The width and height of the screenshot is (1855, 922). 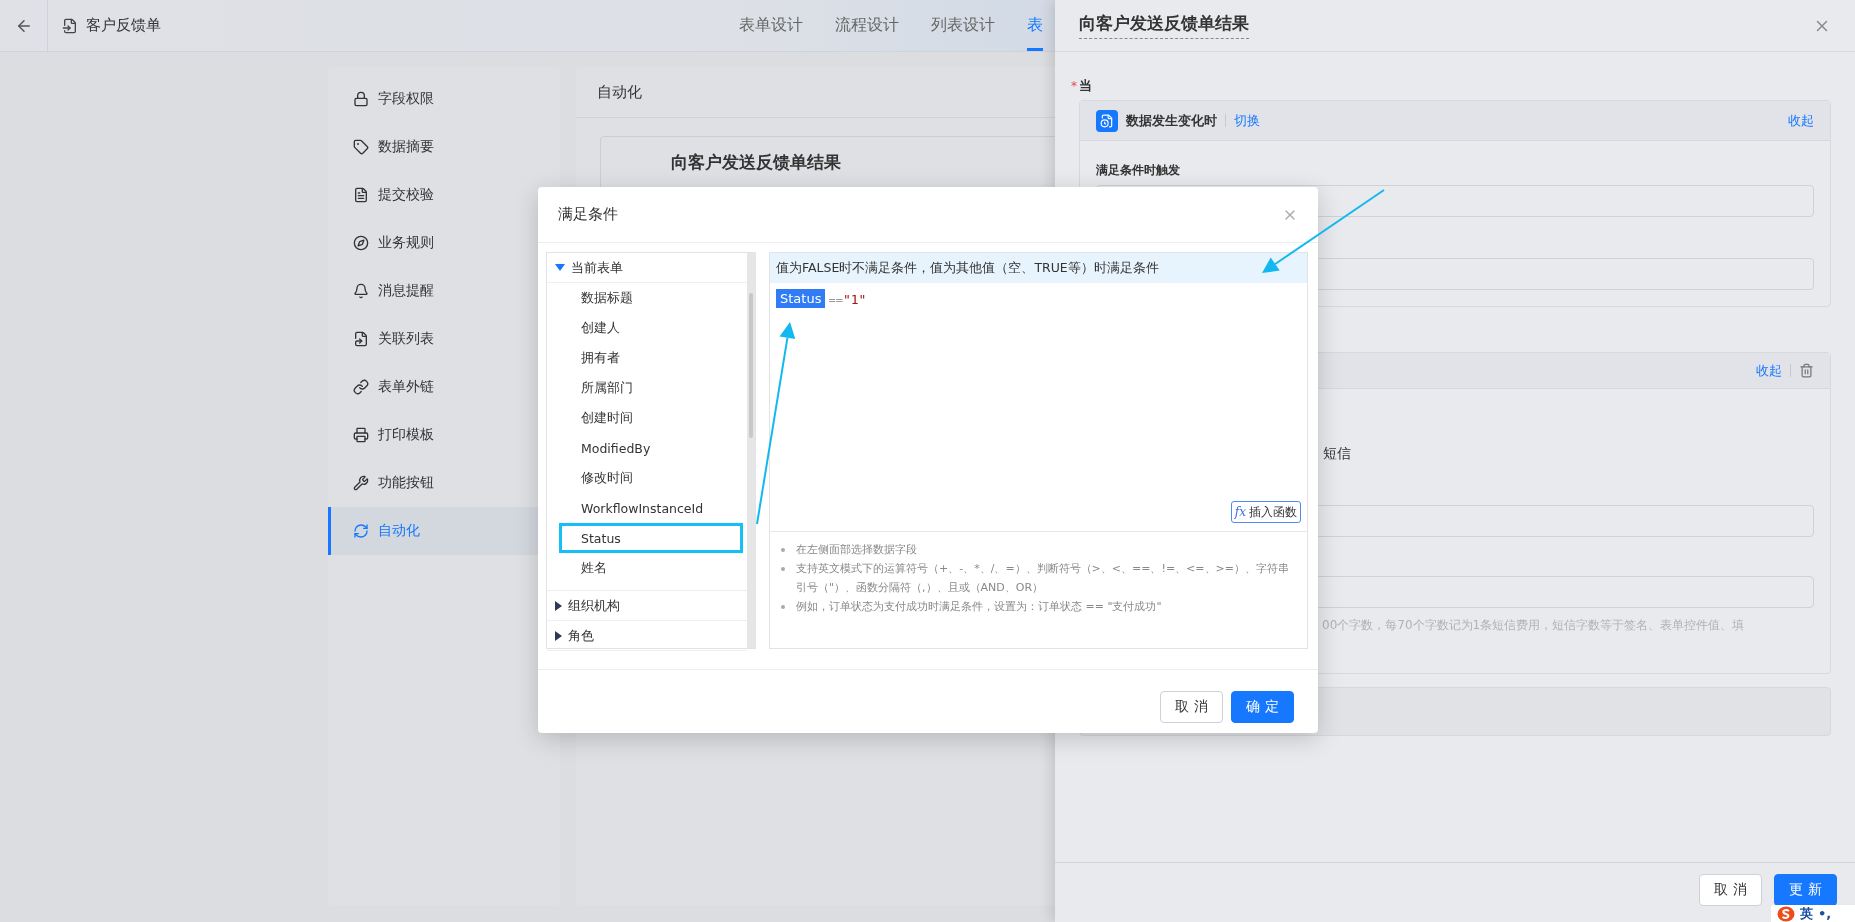 I want to click on printer-icon, so click(x=361, y=435).